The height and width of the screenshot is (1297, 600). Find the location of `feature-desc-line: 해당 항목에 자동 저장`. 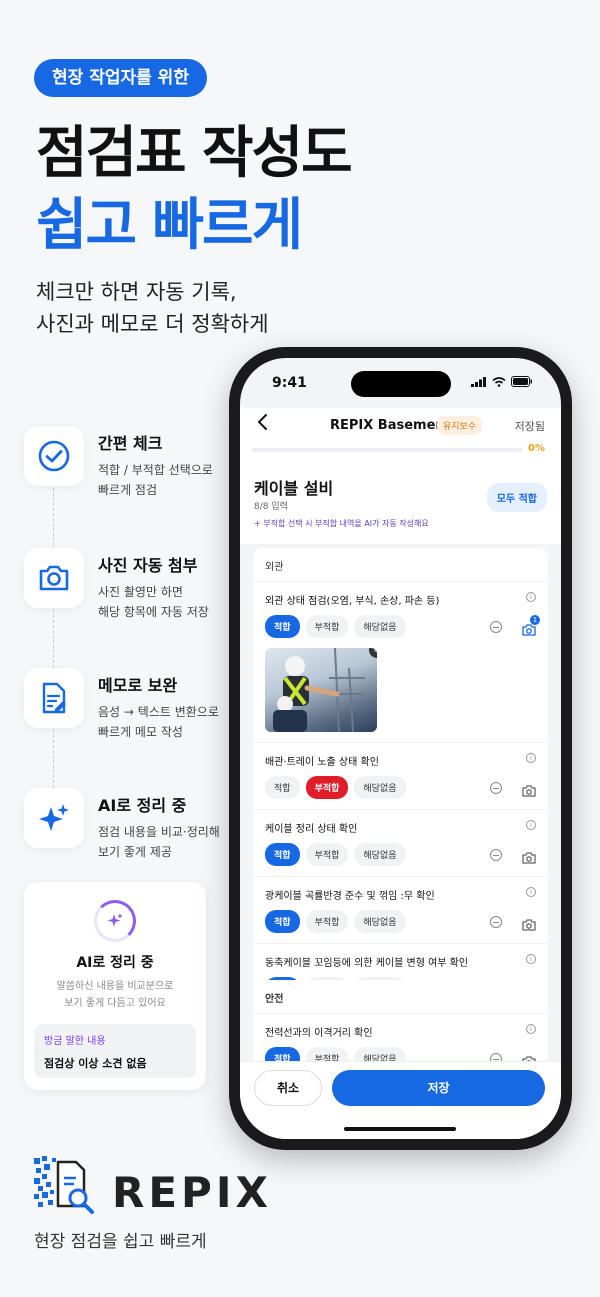

feature-desc-line: 해당 항목에 자동 저장 is located at coordinates (153, 612).